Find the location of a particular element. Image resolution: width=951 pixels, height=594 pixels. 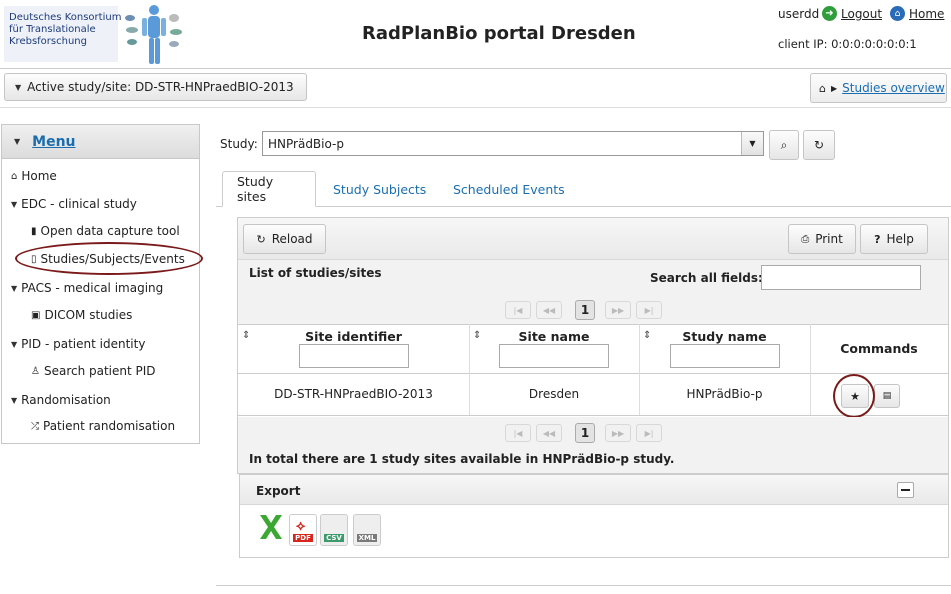

menu-item-randomisation: ▼ Randomisation is located at coordinates (61, 400).